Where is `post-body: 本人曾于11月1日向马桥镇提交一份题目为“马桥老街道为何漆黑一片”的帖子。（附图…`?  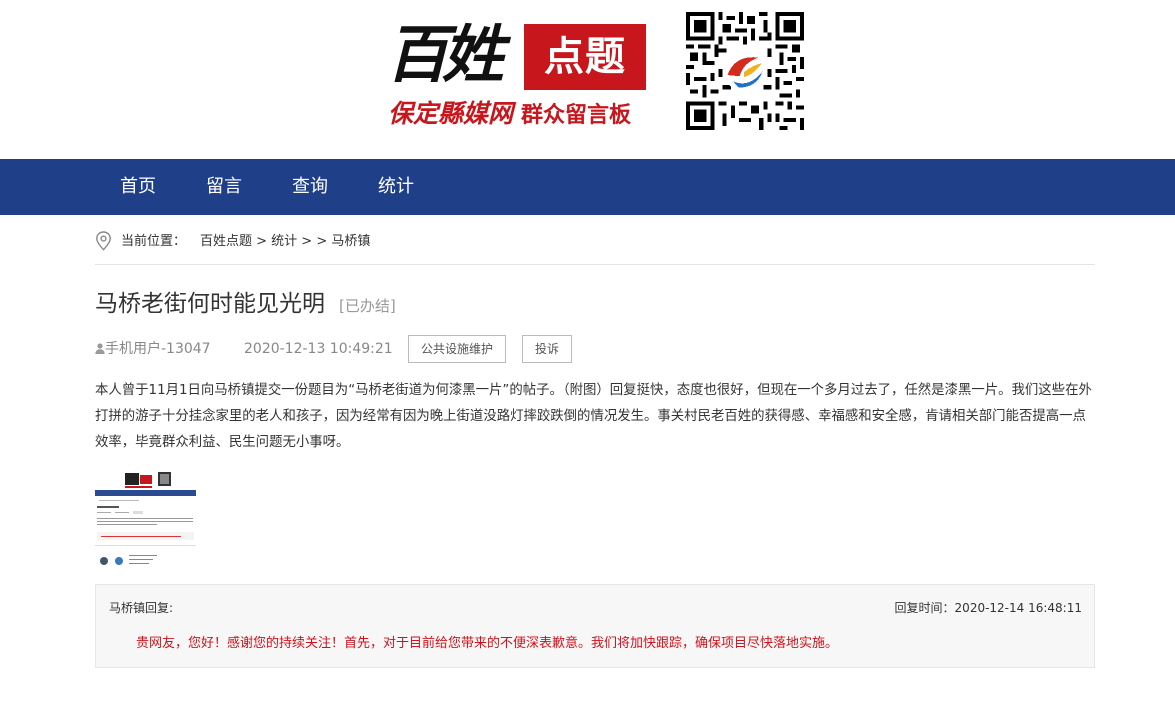 post-body: 本人曾于11月1日向马桥镇提交一份题目为“马桥老街道为何漆黑一片”的帖子。（附图… is located at coordinates (593, 416).